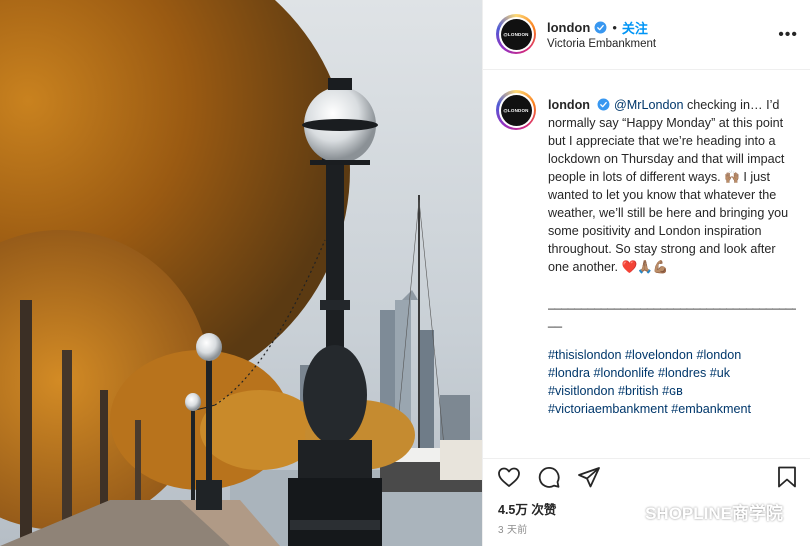 Image resolution: width=810 pixels, height=546 pixels. I want to click on action-icon-row, so click(549, 477).